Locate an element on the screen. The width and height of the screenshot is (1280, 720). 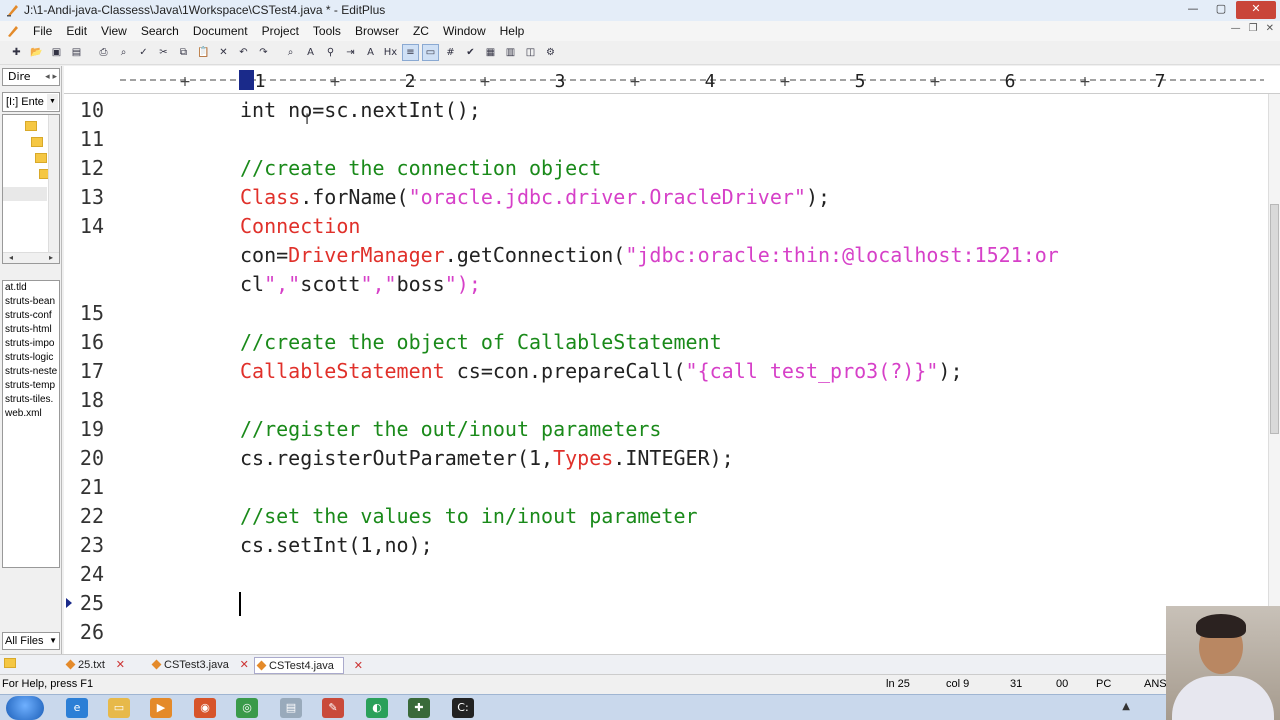
cut-icon: ✂ is located at coordinates (163, 52).